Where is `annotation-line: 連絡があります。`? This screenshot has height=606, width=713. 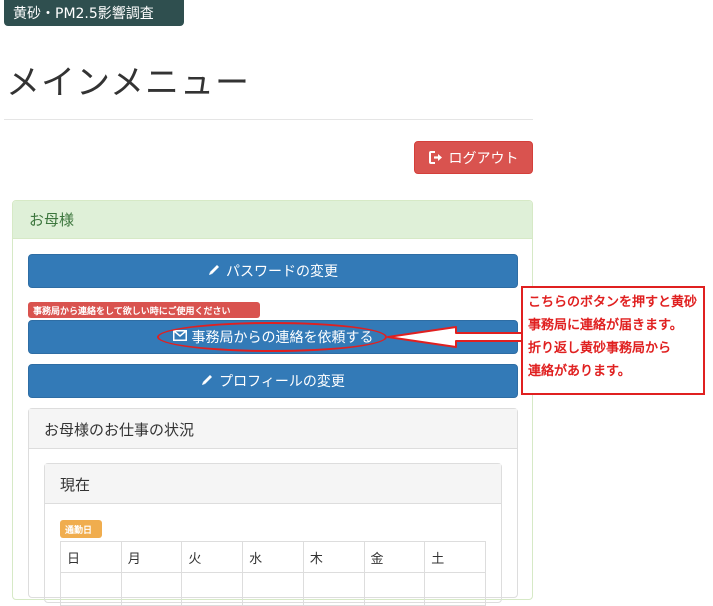
annotation-line: 連絡があります。 is located at coordinates (579, 371).